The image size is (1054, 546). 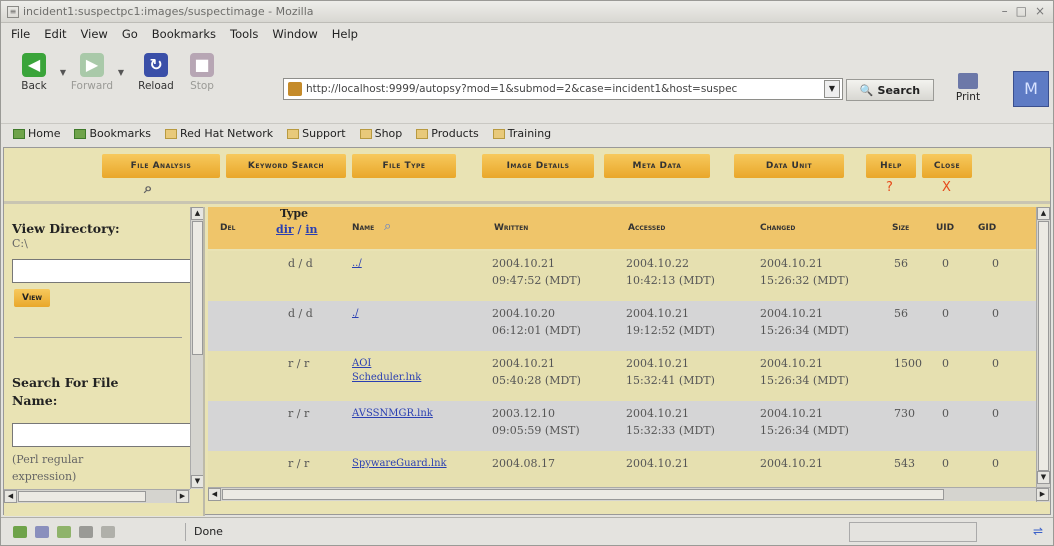 I want to click on name-search-icon: ⌕, so click(x=387, y=226).